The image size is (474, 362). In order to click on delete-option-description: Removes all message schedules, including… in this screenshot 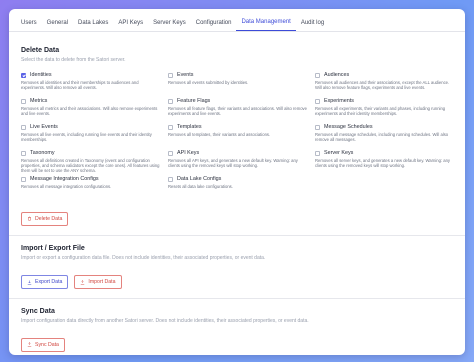, I will do `click(382, 136)`.